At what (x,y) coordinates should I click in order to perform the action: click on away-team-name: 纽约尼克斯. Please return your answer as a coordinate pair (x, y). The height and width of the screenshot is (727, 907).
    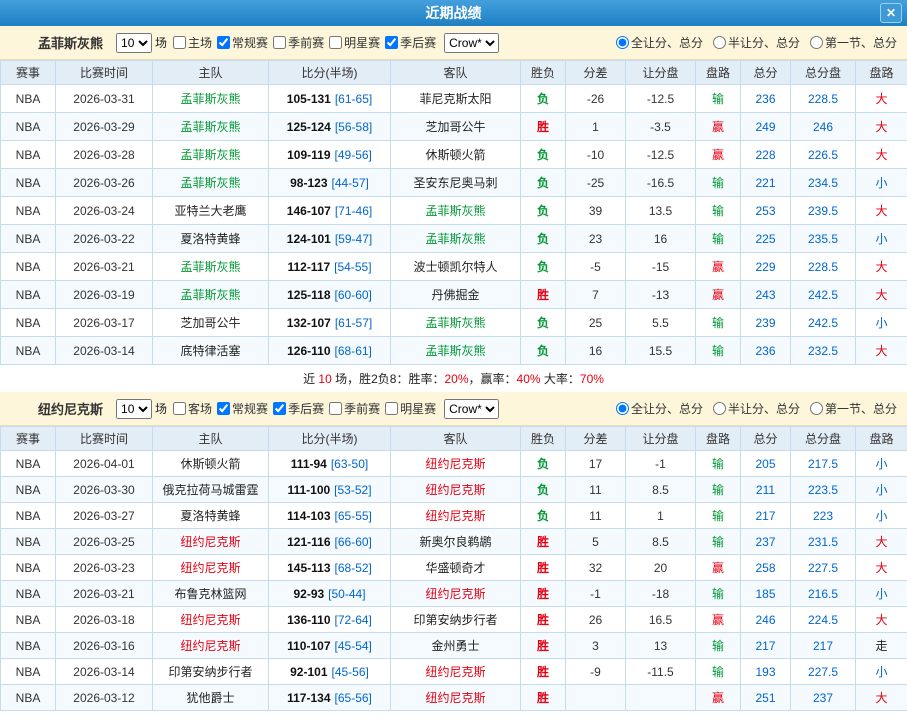
    Looking at the image, I should click on (455, 516).